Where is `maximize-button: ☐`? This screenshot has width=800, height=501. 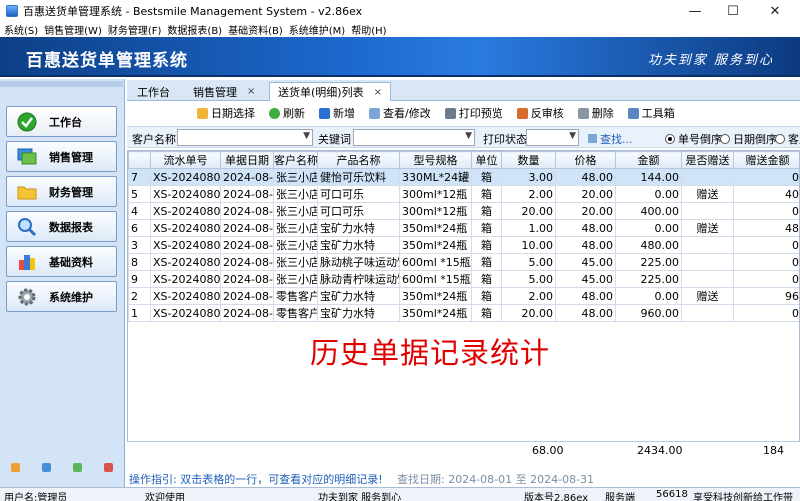
maximize-button: ☐ is located at coordinates (733, 11).